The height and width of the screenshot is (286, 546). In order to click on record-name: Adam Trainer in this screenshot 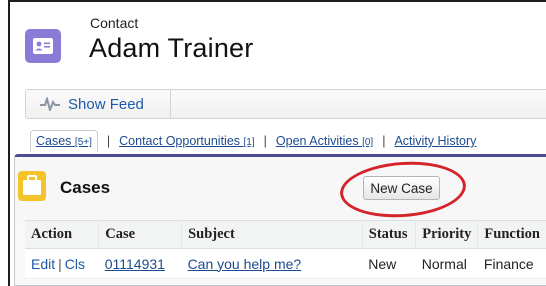, I will do `click(171, 48)`.